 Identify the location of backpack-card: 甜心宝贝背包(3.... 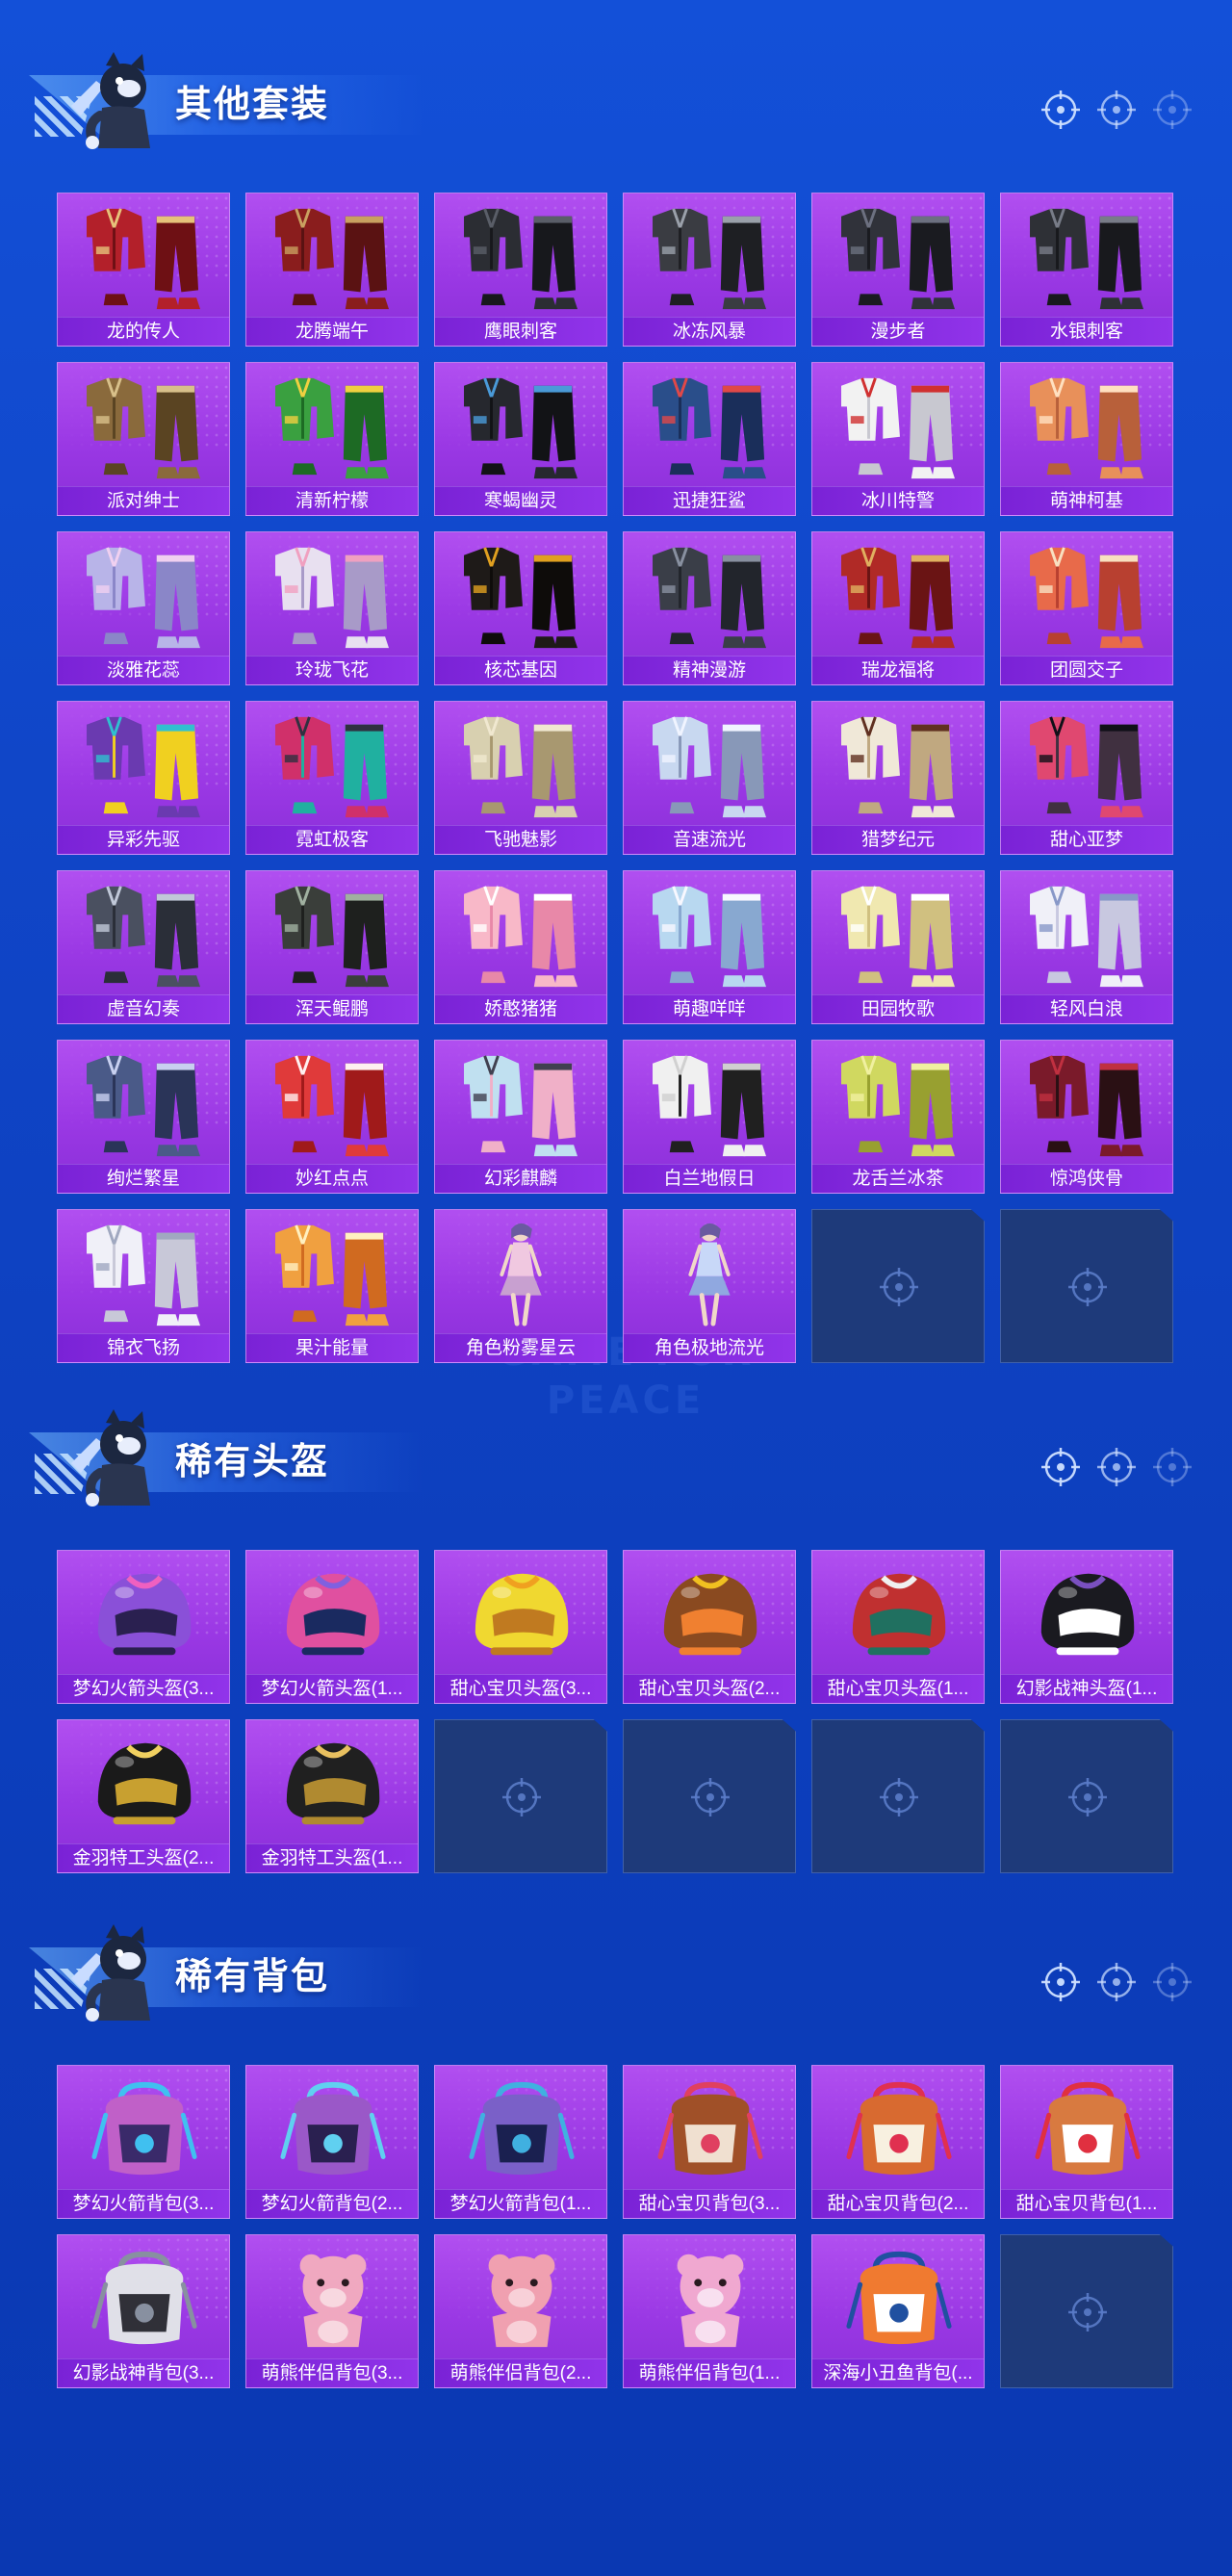
(709, 2142).